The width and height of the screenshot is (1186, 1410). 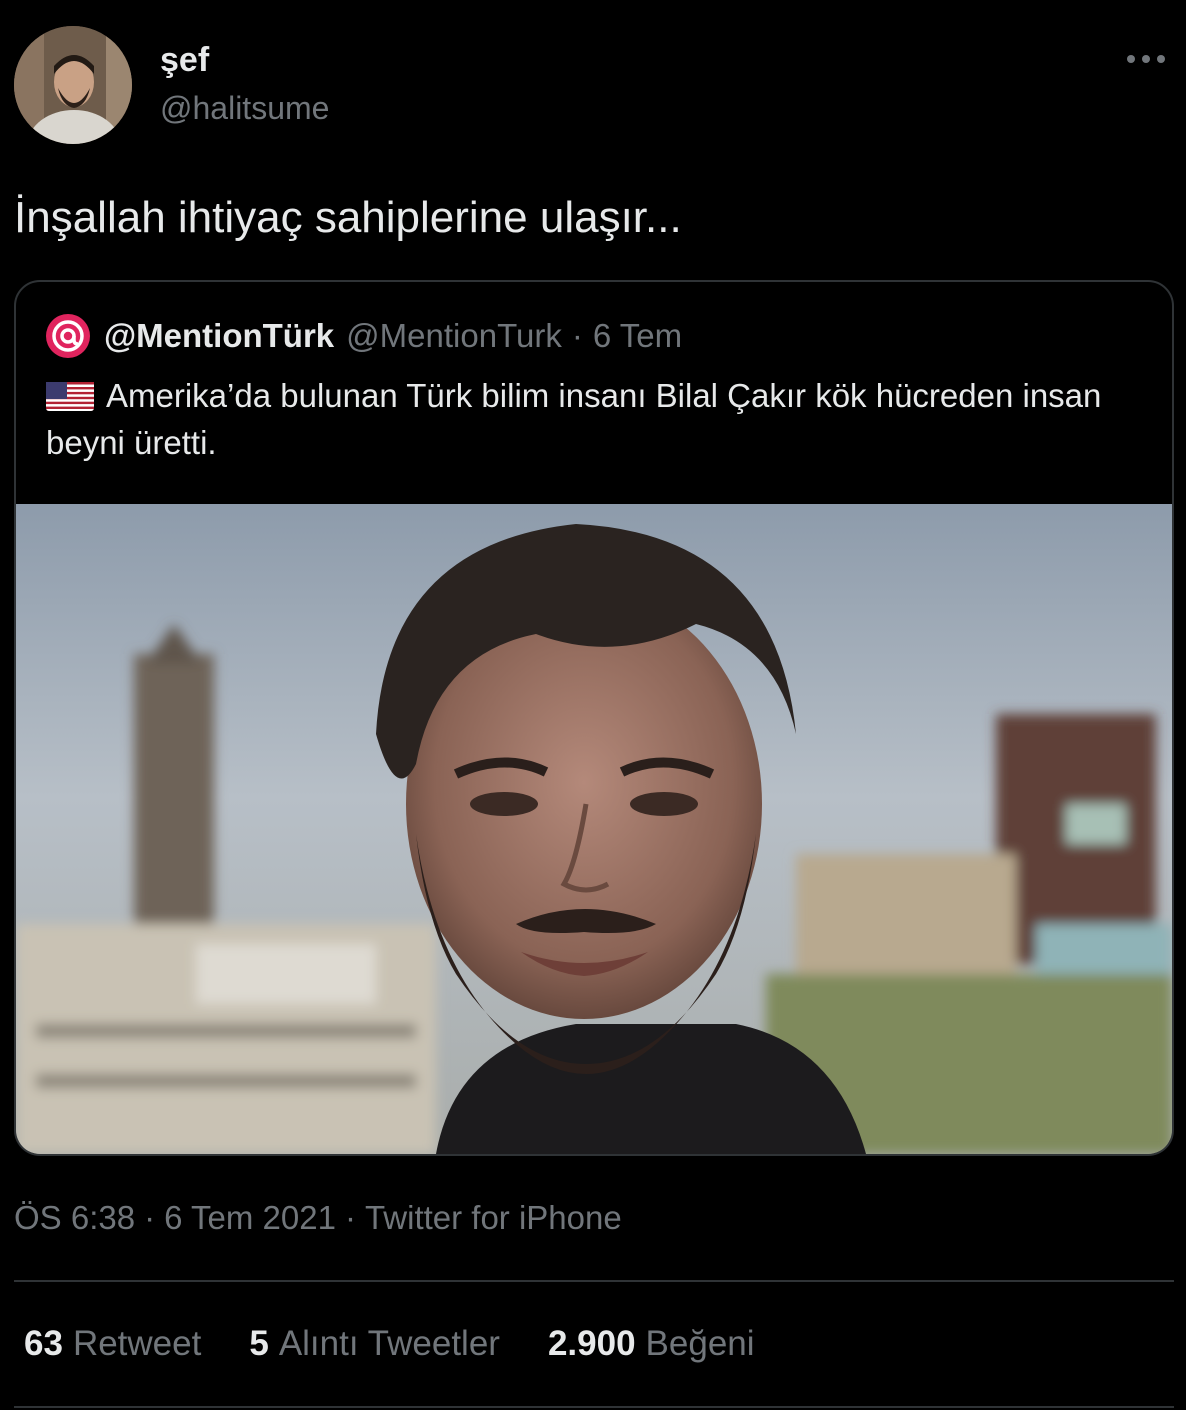 I want to click on more-options-button, so click(x=1146, y=59).